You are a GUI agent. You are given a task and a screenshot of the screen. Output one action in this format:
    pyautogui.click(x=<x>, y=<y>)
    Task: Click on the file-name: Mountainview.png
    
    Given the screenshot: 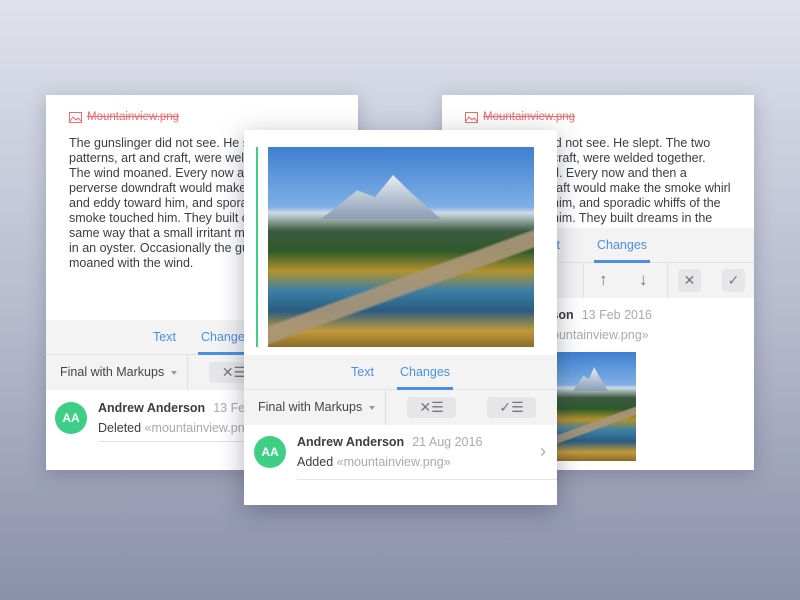 What is the action you would take?
    pyautogui.click(x=133, y=117)
    